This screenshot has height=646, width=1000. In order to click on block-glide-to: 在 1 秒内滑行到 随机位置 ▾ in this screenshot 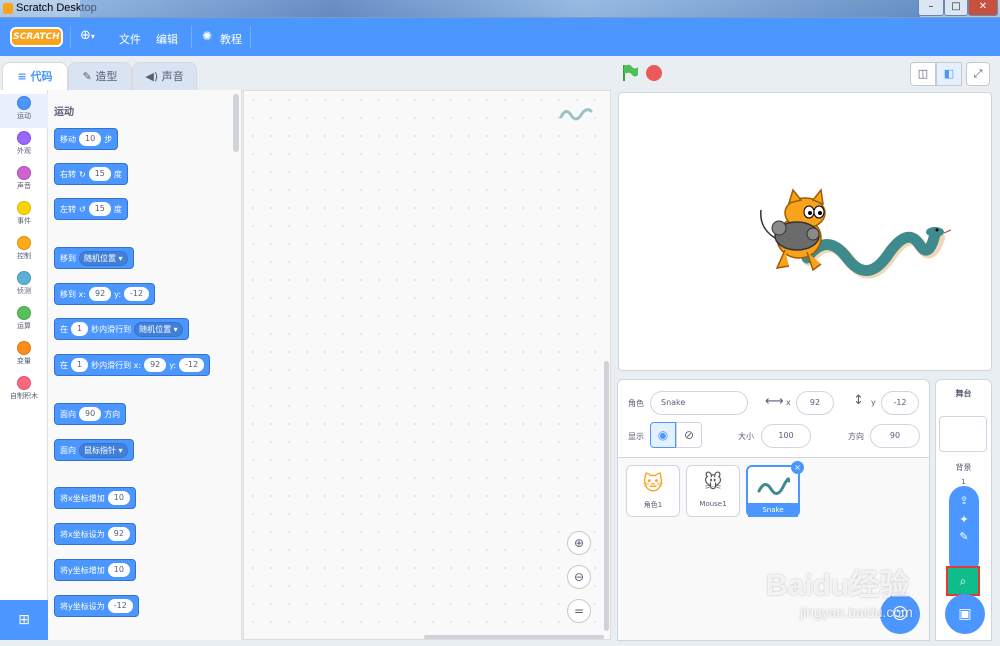, I will do `click(121, 329)`.